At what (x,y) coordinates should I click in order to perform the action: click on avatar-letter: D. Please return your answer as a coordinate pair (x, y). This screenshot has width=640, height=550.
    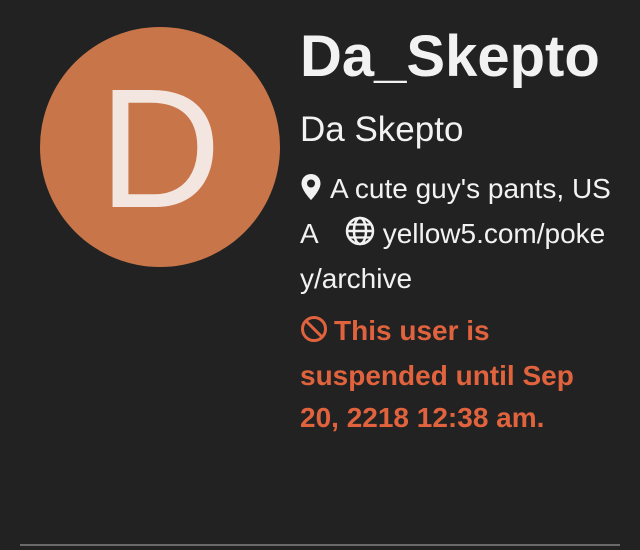
    Looking at the image, I should click on (160, 149).